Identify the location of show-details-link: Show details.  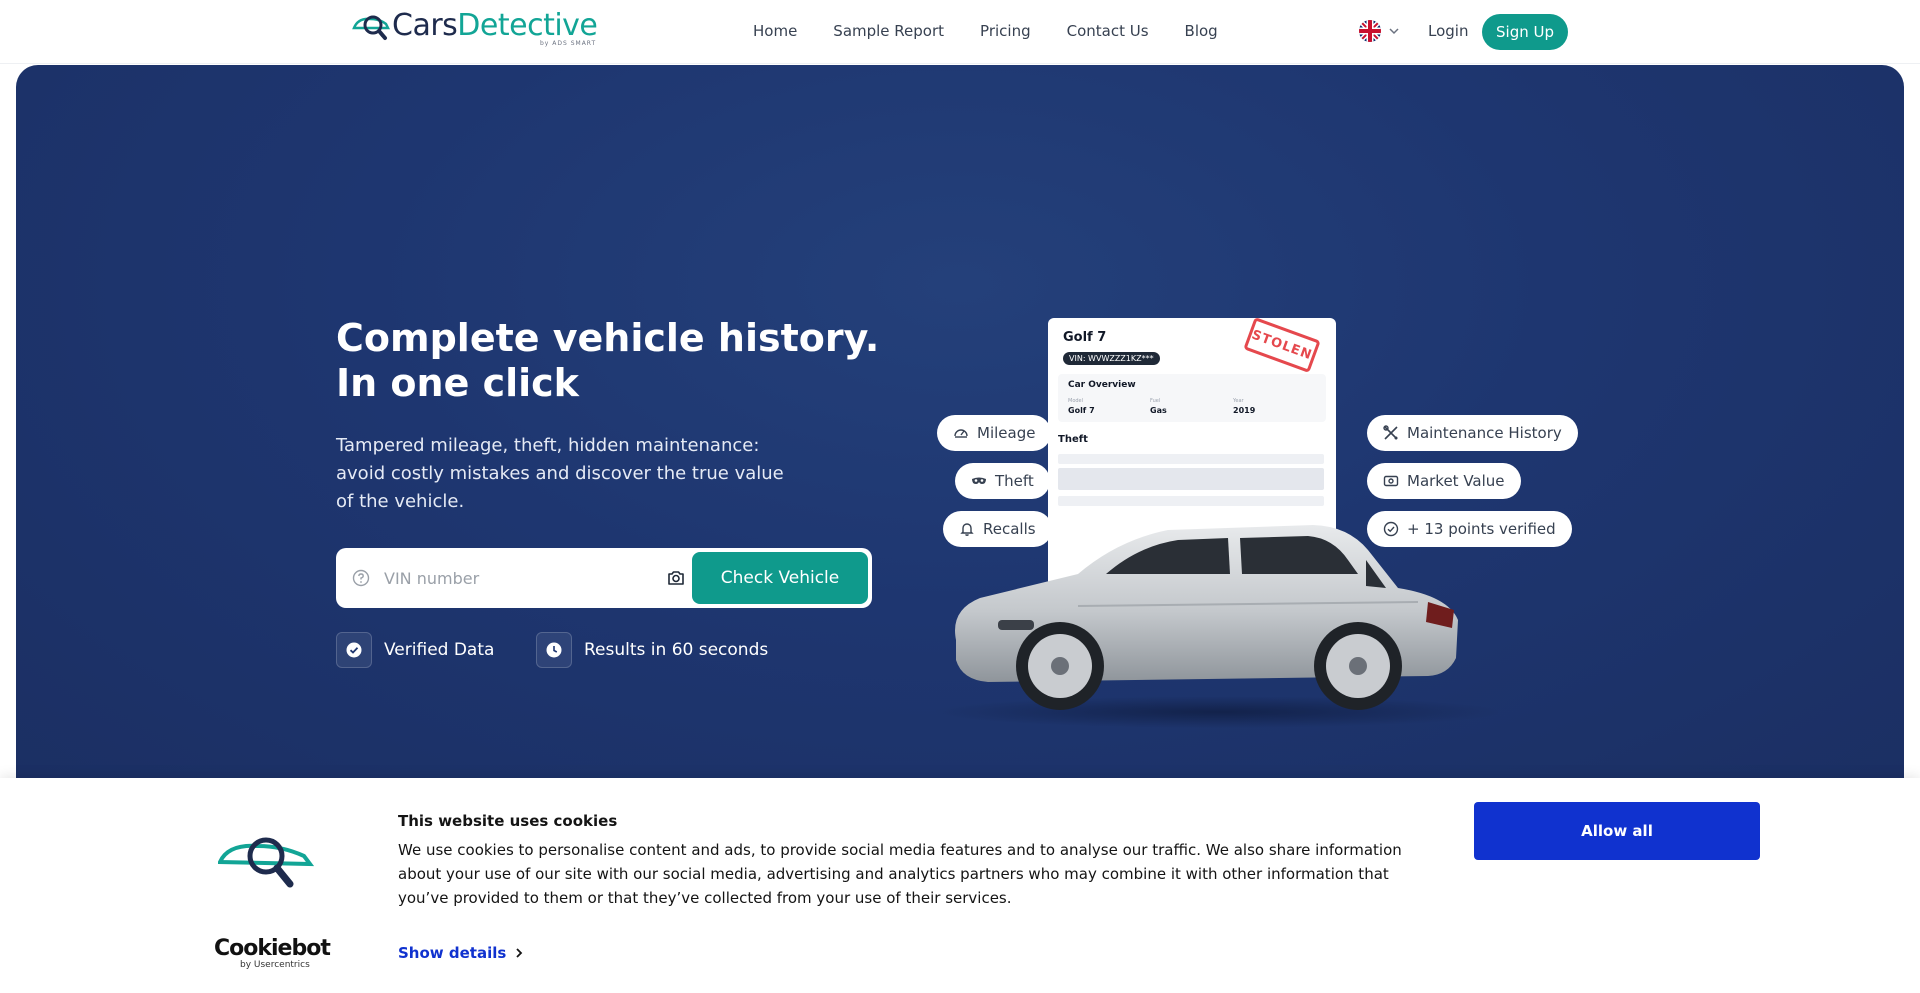
(461, 953).